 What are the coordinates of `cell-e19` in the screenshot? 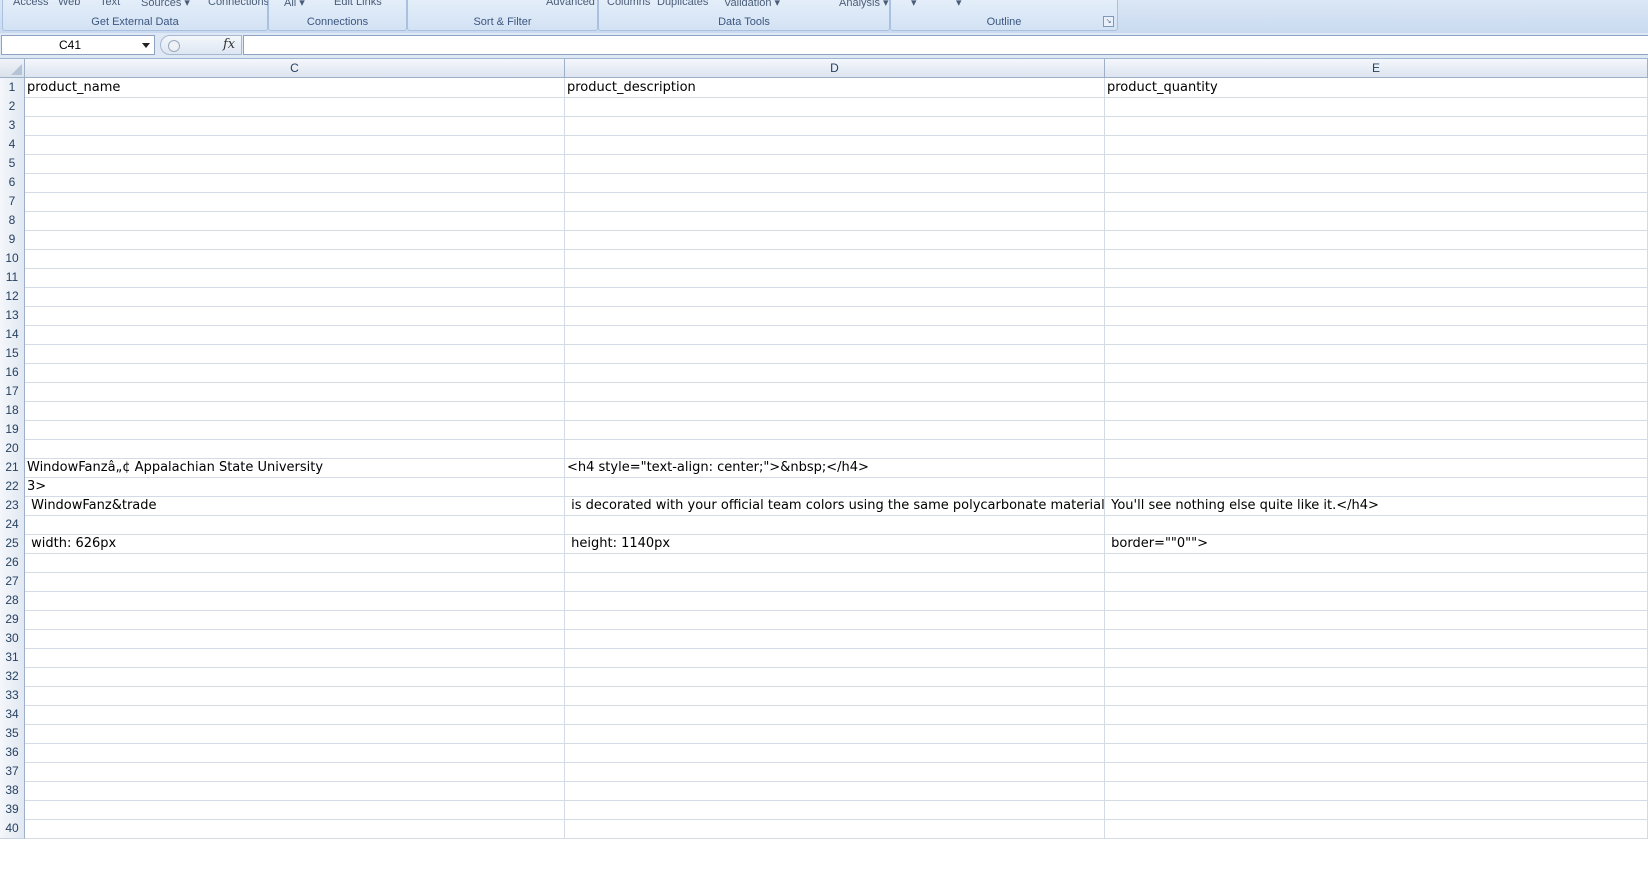 It's located at (1376, 430).